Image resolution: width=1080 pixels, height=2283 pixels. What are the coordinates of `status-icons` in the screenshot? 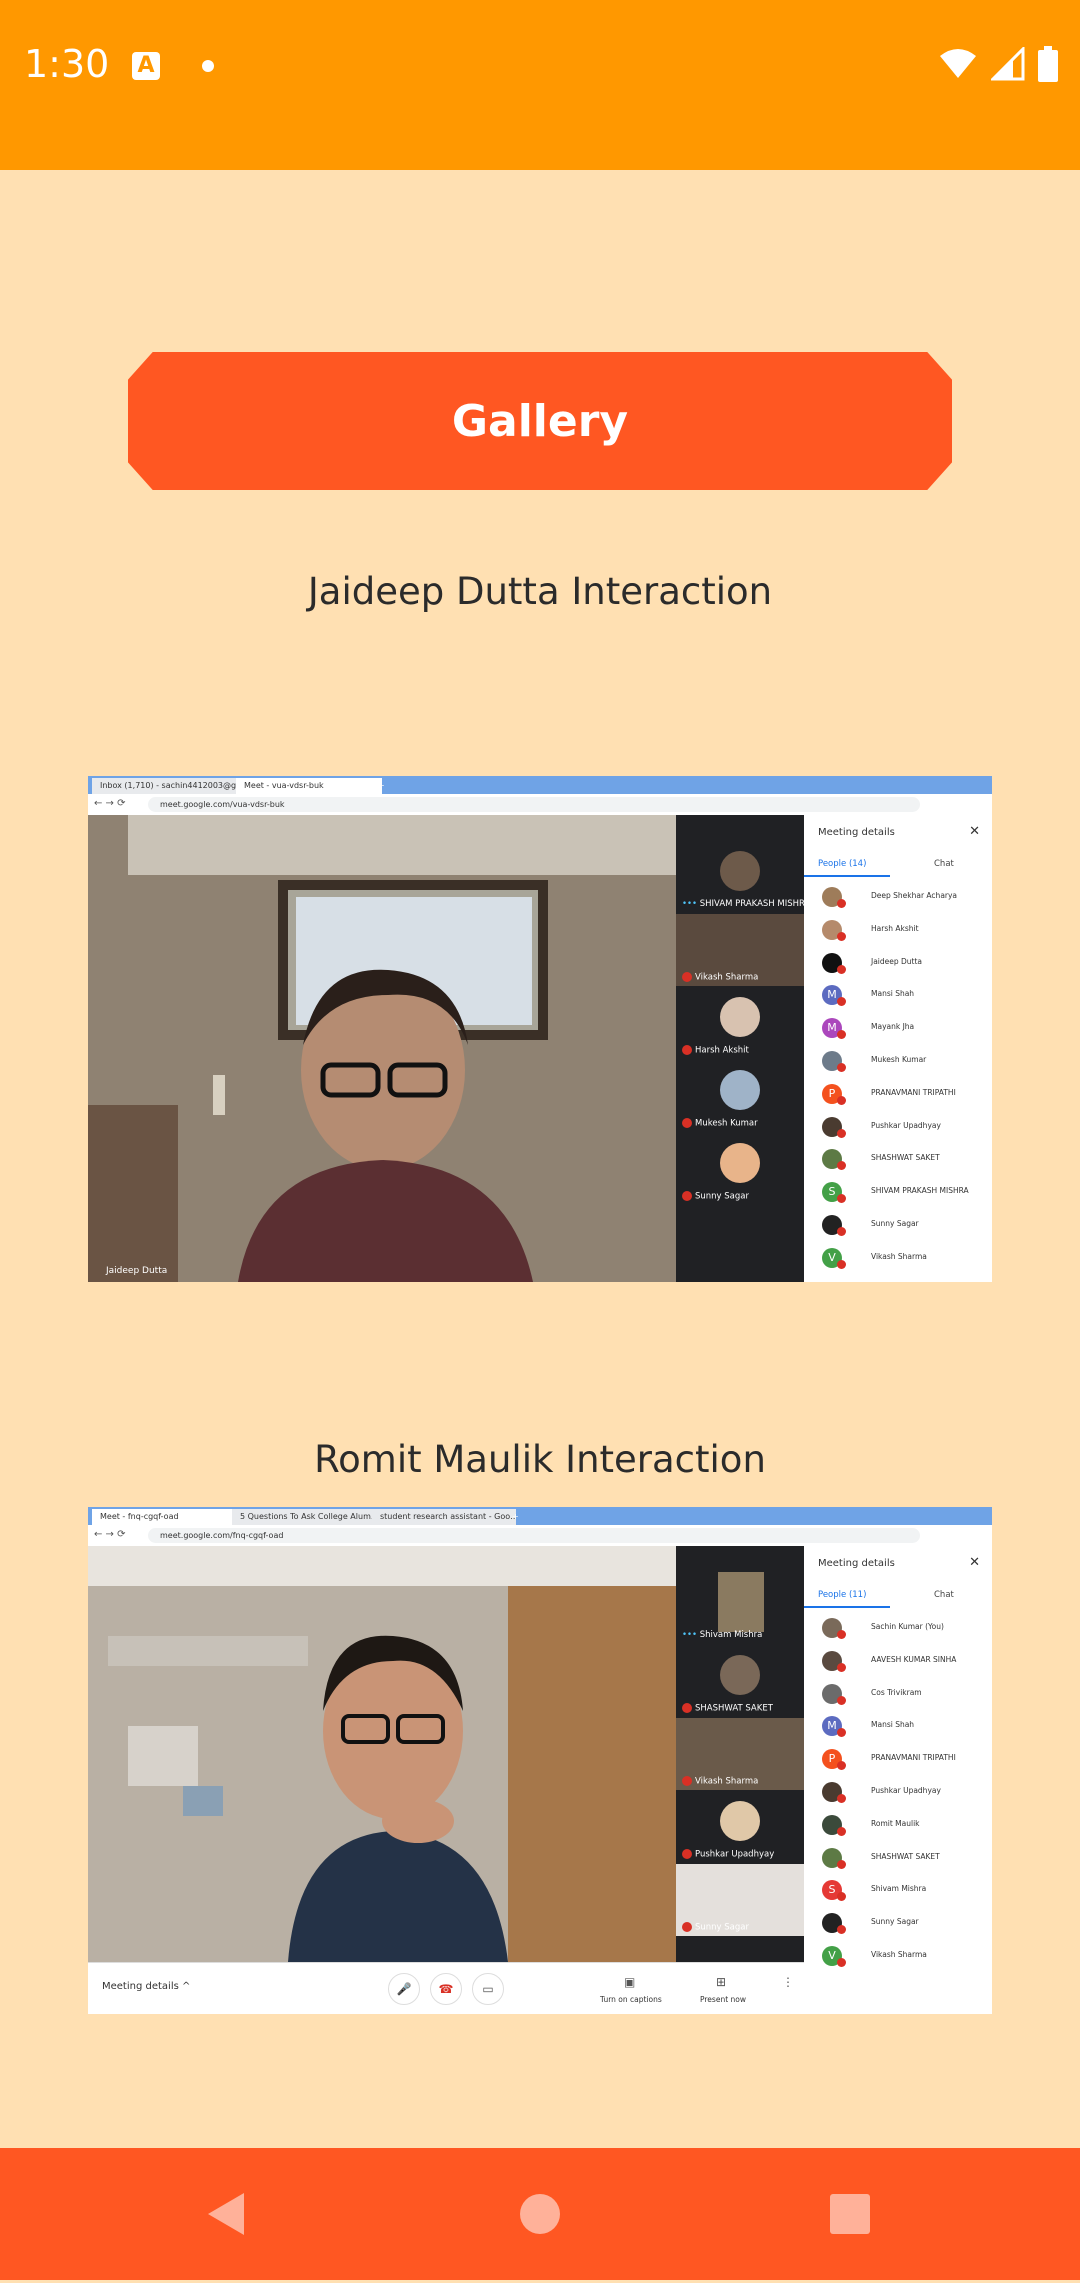 It's located at (994, 64).